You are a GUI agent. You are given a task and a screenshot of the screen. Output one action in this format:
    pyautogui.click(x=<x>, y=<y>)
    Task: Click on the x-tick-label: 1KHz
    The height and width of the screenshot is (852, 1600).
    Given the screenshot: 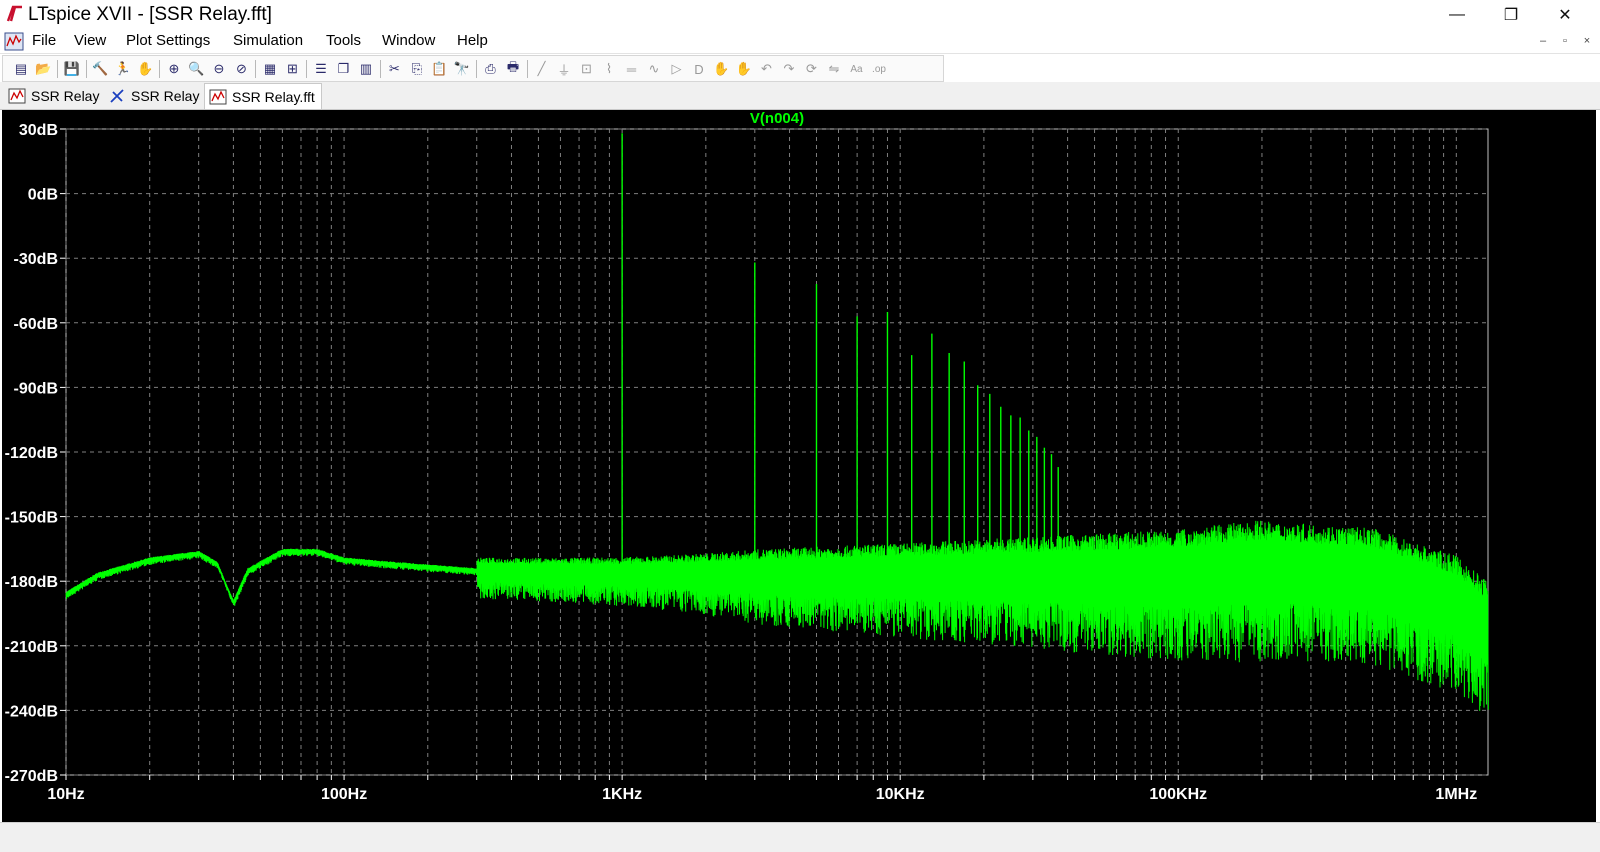 What is the action you would take?
    pyautogui.click(x=622, y=794)
    